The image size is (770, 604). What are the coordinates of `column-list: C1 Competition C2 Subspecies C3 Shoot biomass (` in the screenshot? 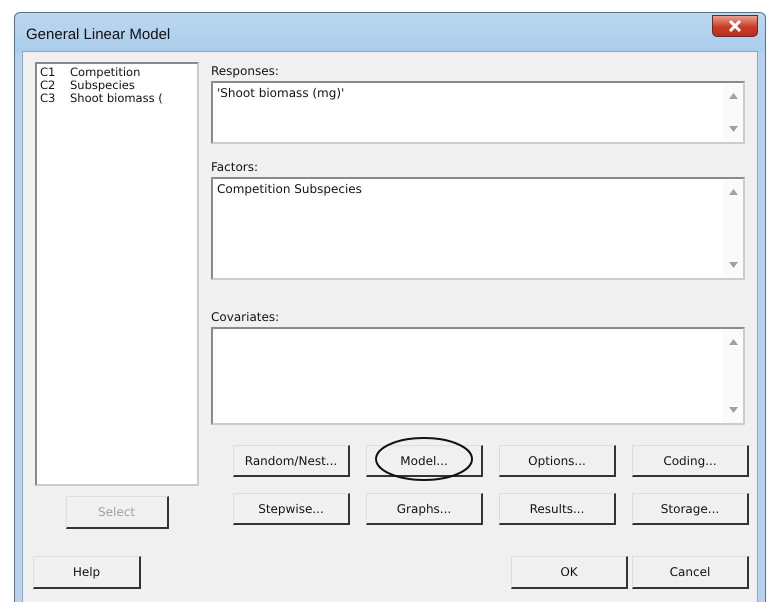 It's located at (117, 274).